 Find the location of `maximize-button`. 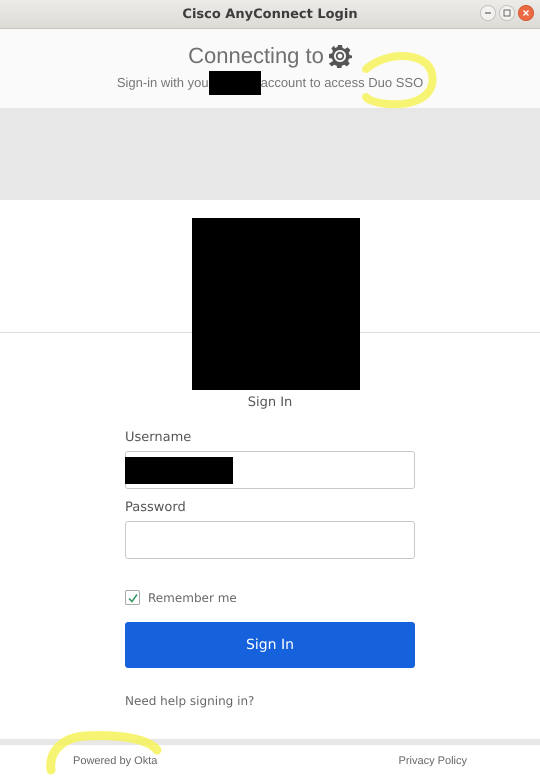

maximize-button is located at coordinates (507, 13).